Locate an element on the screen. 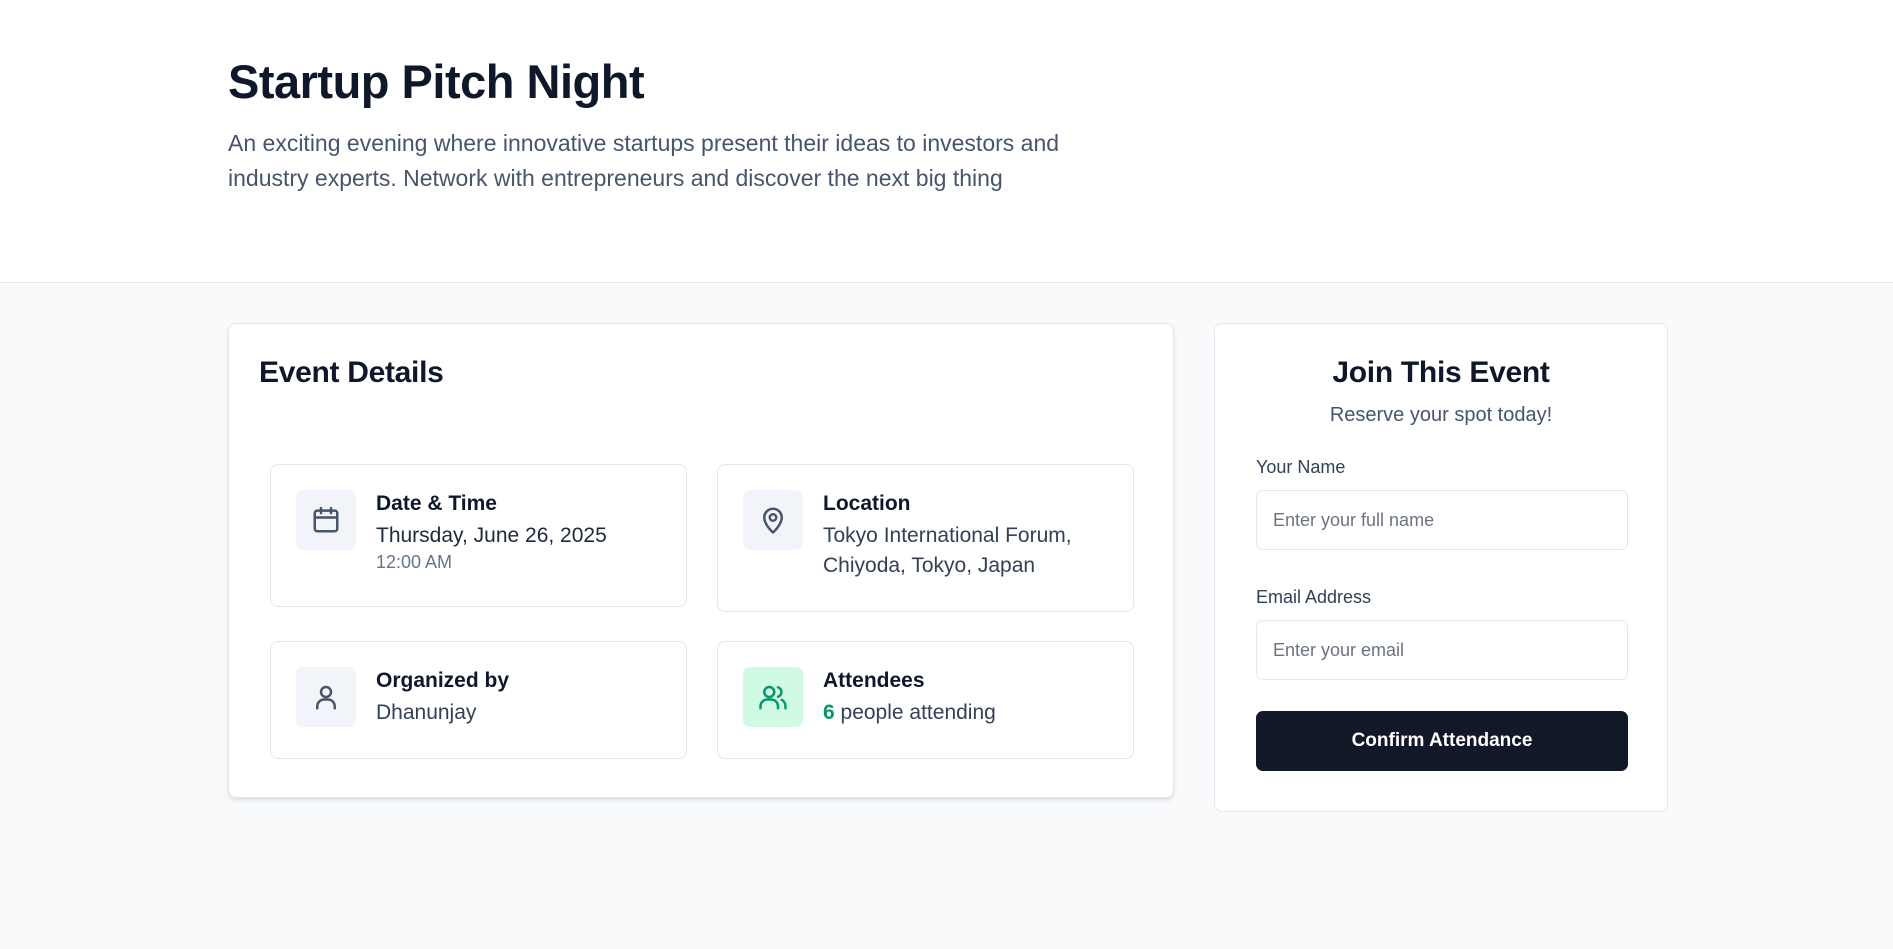 This screenshot has width=1893, height=949. date-time-label: Date & Time is located at coordinates (436, 503).